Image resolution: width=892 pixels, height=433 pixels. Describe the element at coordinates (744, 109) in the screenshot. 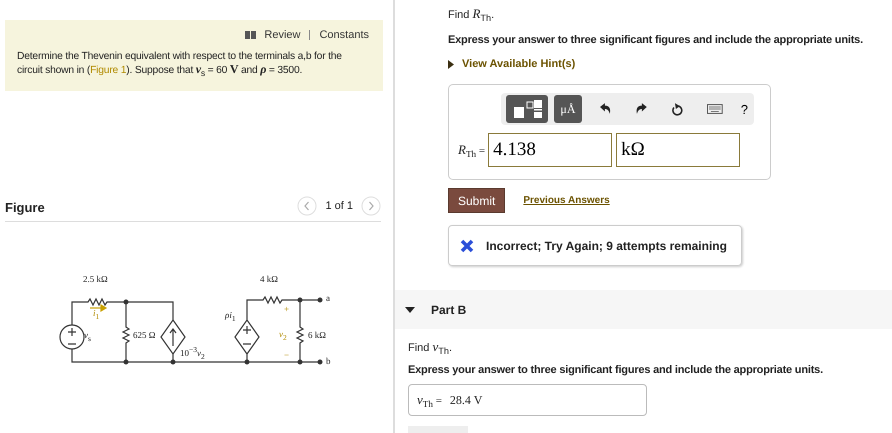

I see `help-button: ?` at that location.